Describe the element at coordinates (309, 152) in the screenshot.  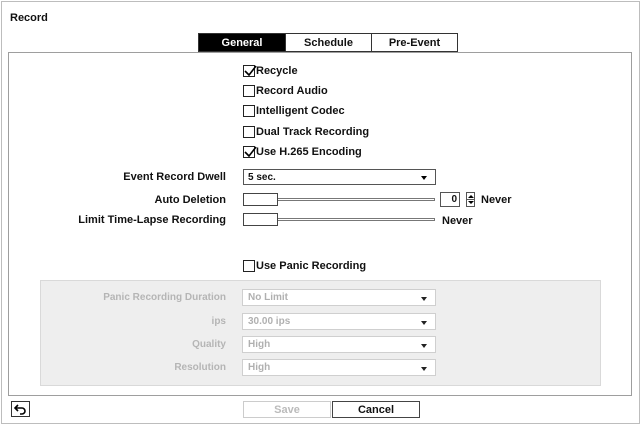
I see `h265-label: Use H.265 Encoding` at that location.